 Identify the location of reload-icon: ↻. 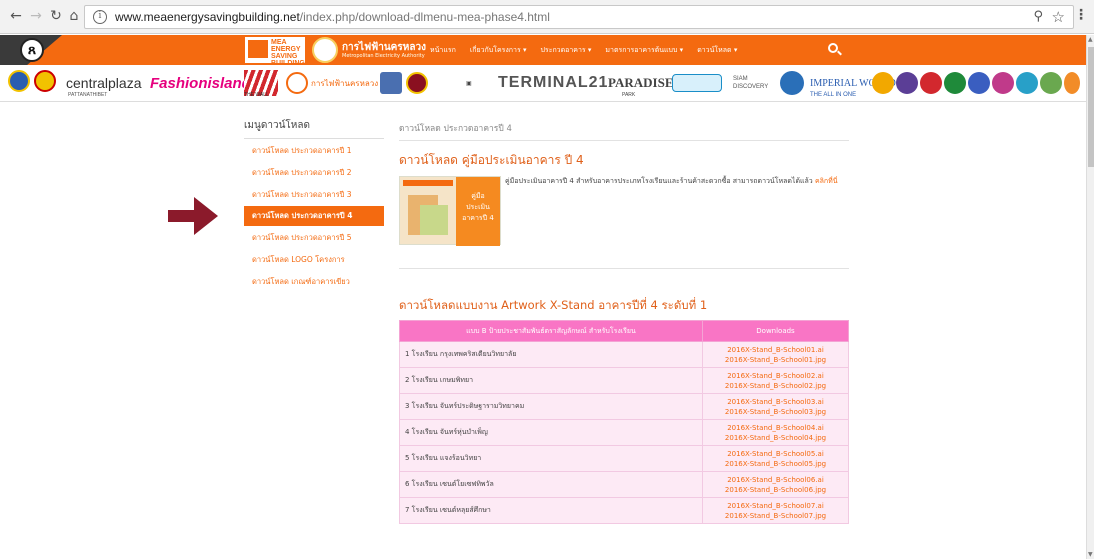
(56, 16).